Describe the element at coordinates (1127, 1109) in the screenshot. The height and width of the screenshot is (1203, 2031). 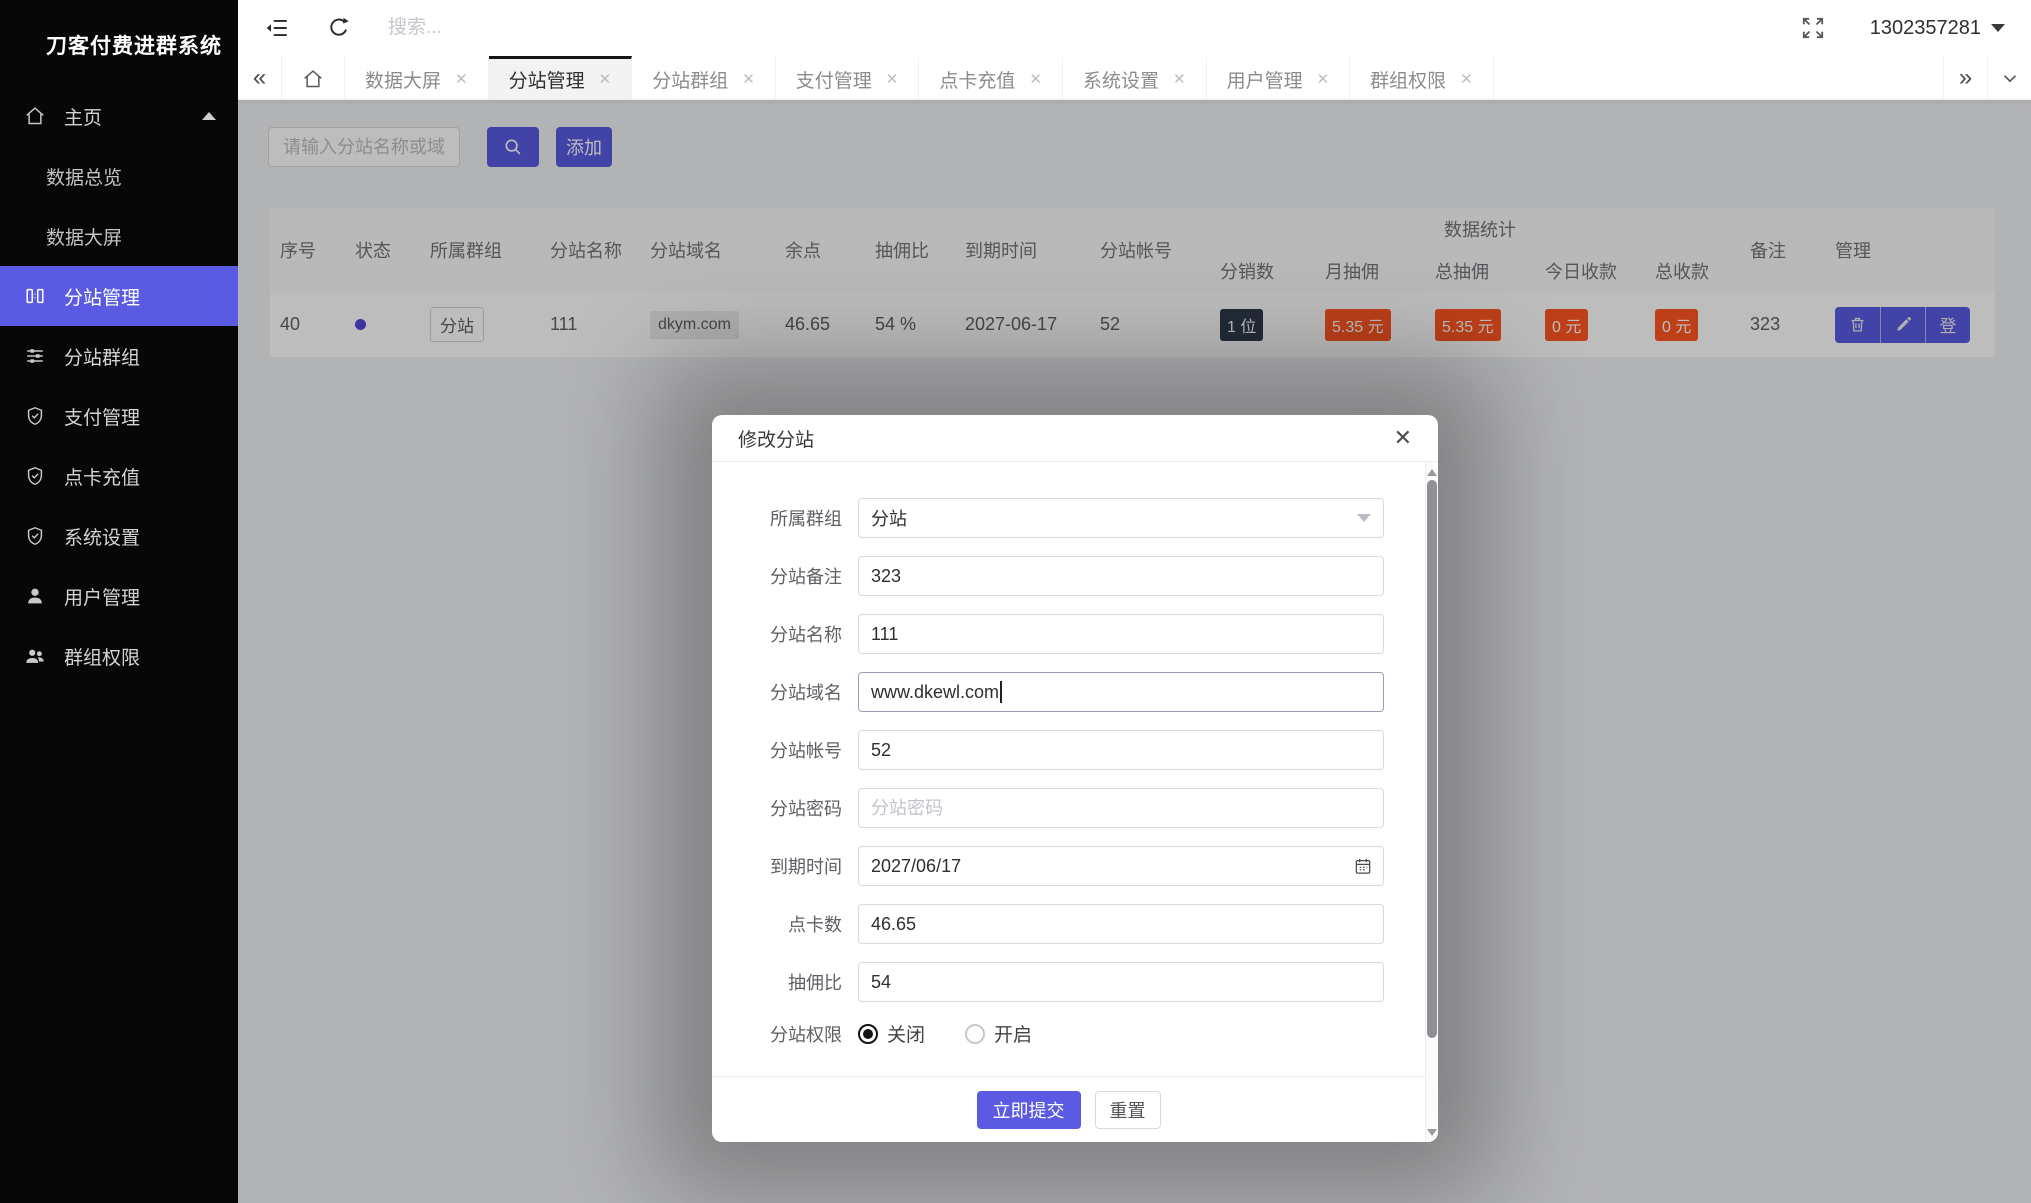
I see `reset-button: 重置` at that location.